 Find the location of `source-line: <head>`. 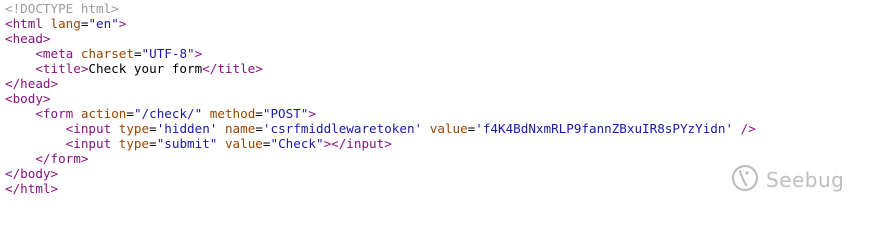

source-line: <head> is located at coordinates (380, 38).